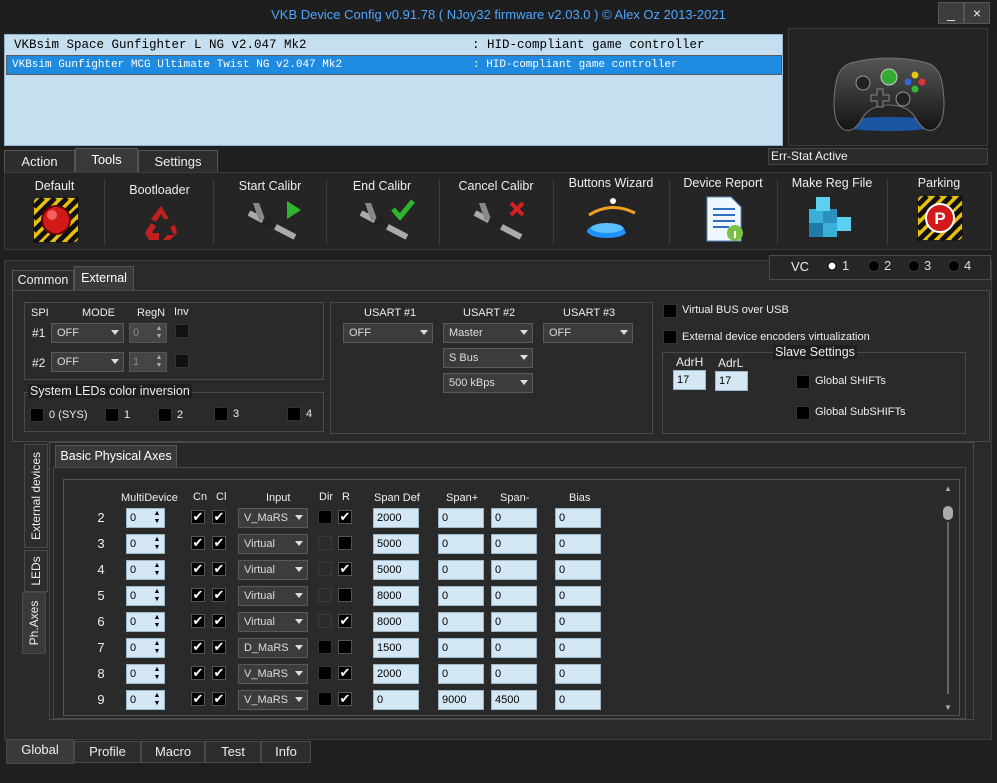  Describe the element at coordinates (106, 160) in the screenshot. I see `tab-tools: Tools` at that location.